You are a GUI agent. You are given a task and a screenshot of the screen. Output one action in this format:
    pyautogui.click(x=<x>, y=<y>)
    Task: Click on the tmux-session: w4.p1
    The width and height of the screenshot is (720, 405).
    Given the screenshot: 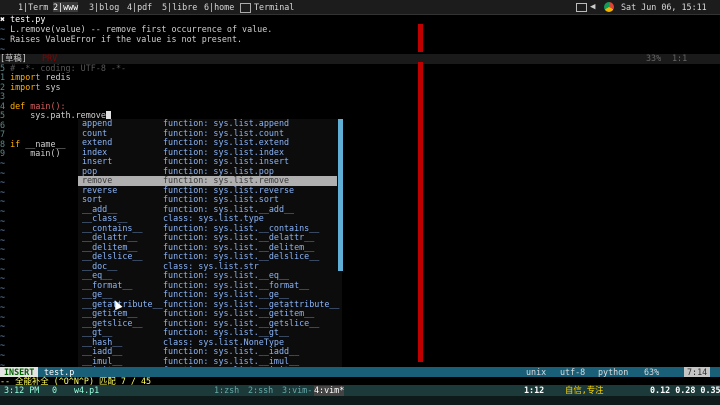 What is the action you would take?
    pyautogui.click(x=87, y=390)
    